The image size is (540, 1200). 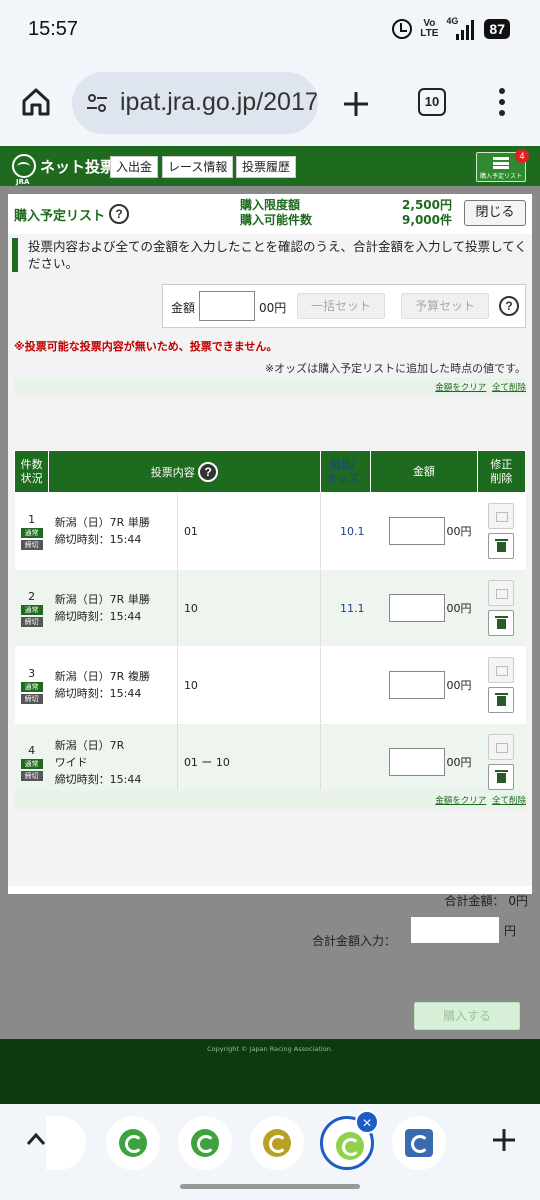 I want to click on nav-history-button: 投票履歴, so click(x=266, y=167).